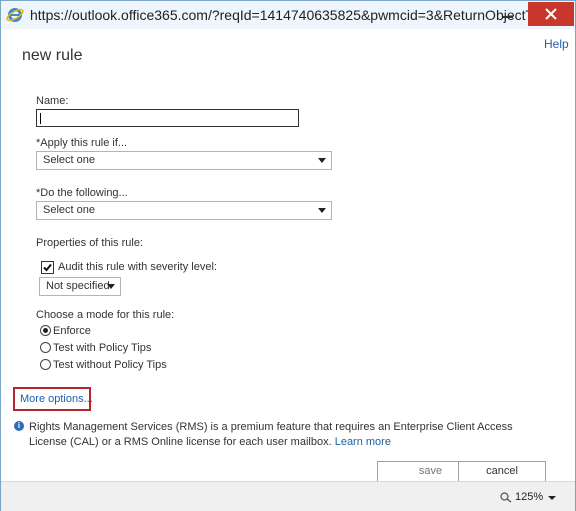  Describe the element at coordinates (137, 267) in the screenshot. I see `audit-label: Audit this rule with severity level:` at that location.